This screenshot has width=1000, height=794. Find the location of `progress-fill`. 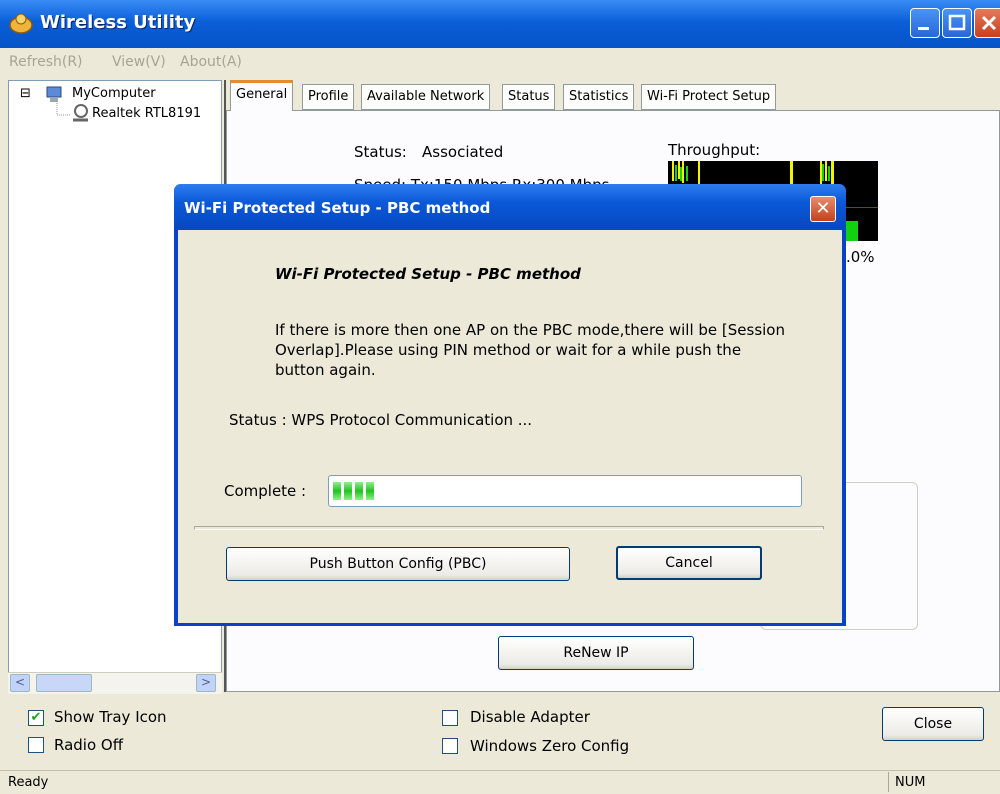

progress-fill is located at coordinates (353, 491).